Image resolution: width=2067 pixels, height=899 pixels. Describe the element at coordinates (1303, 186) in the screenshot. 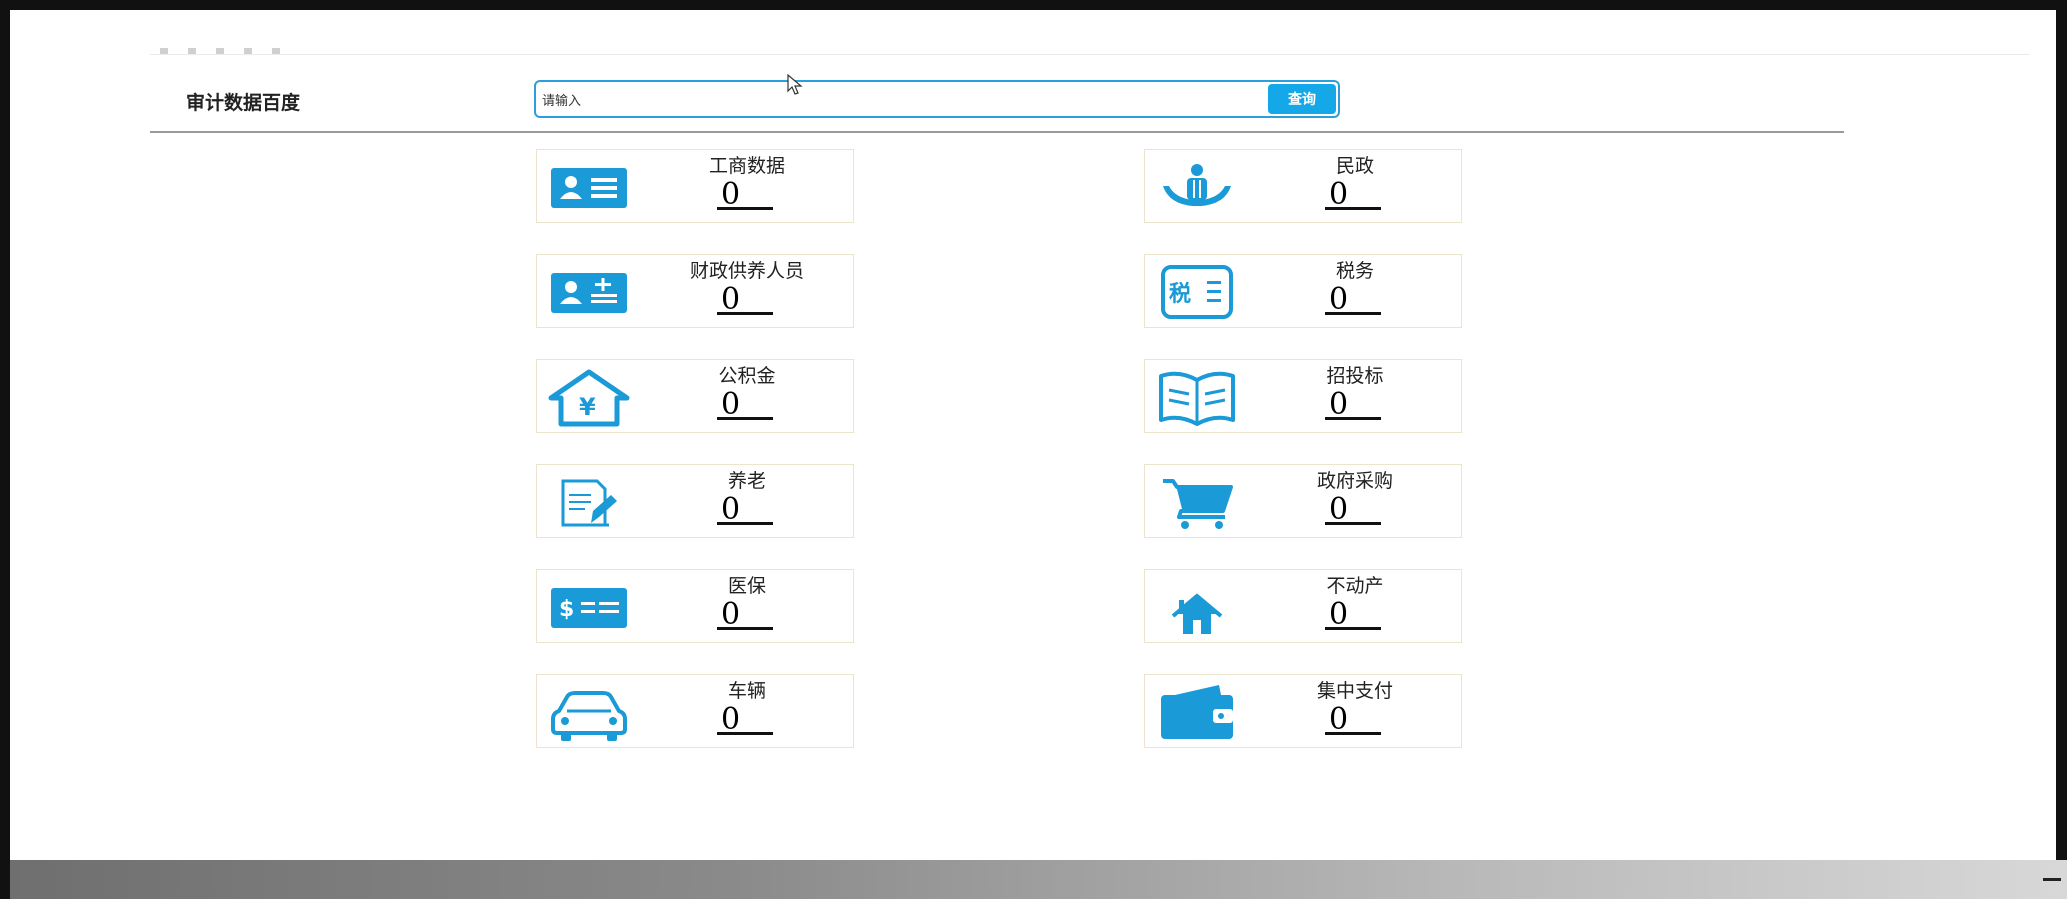

I see `card-civil-affairs: 民政 0` at that location.